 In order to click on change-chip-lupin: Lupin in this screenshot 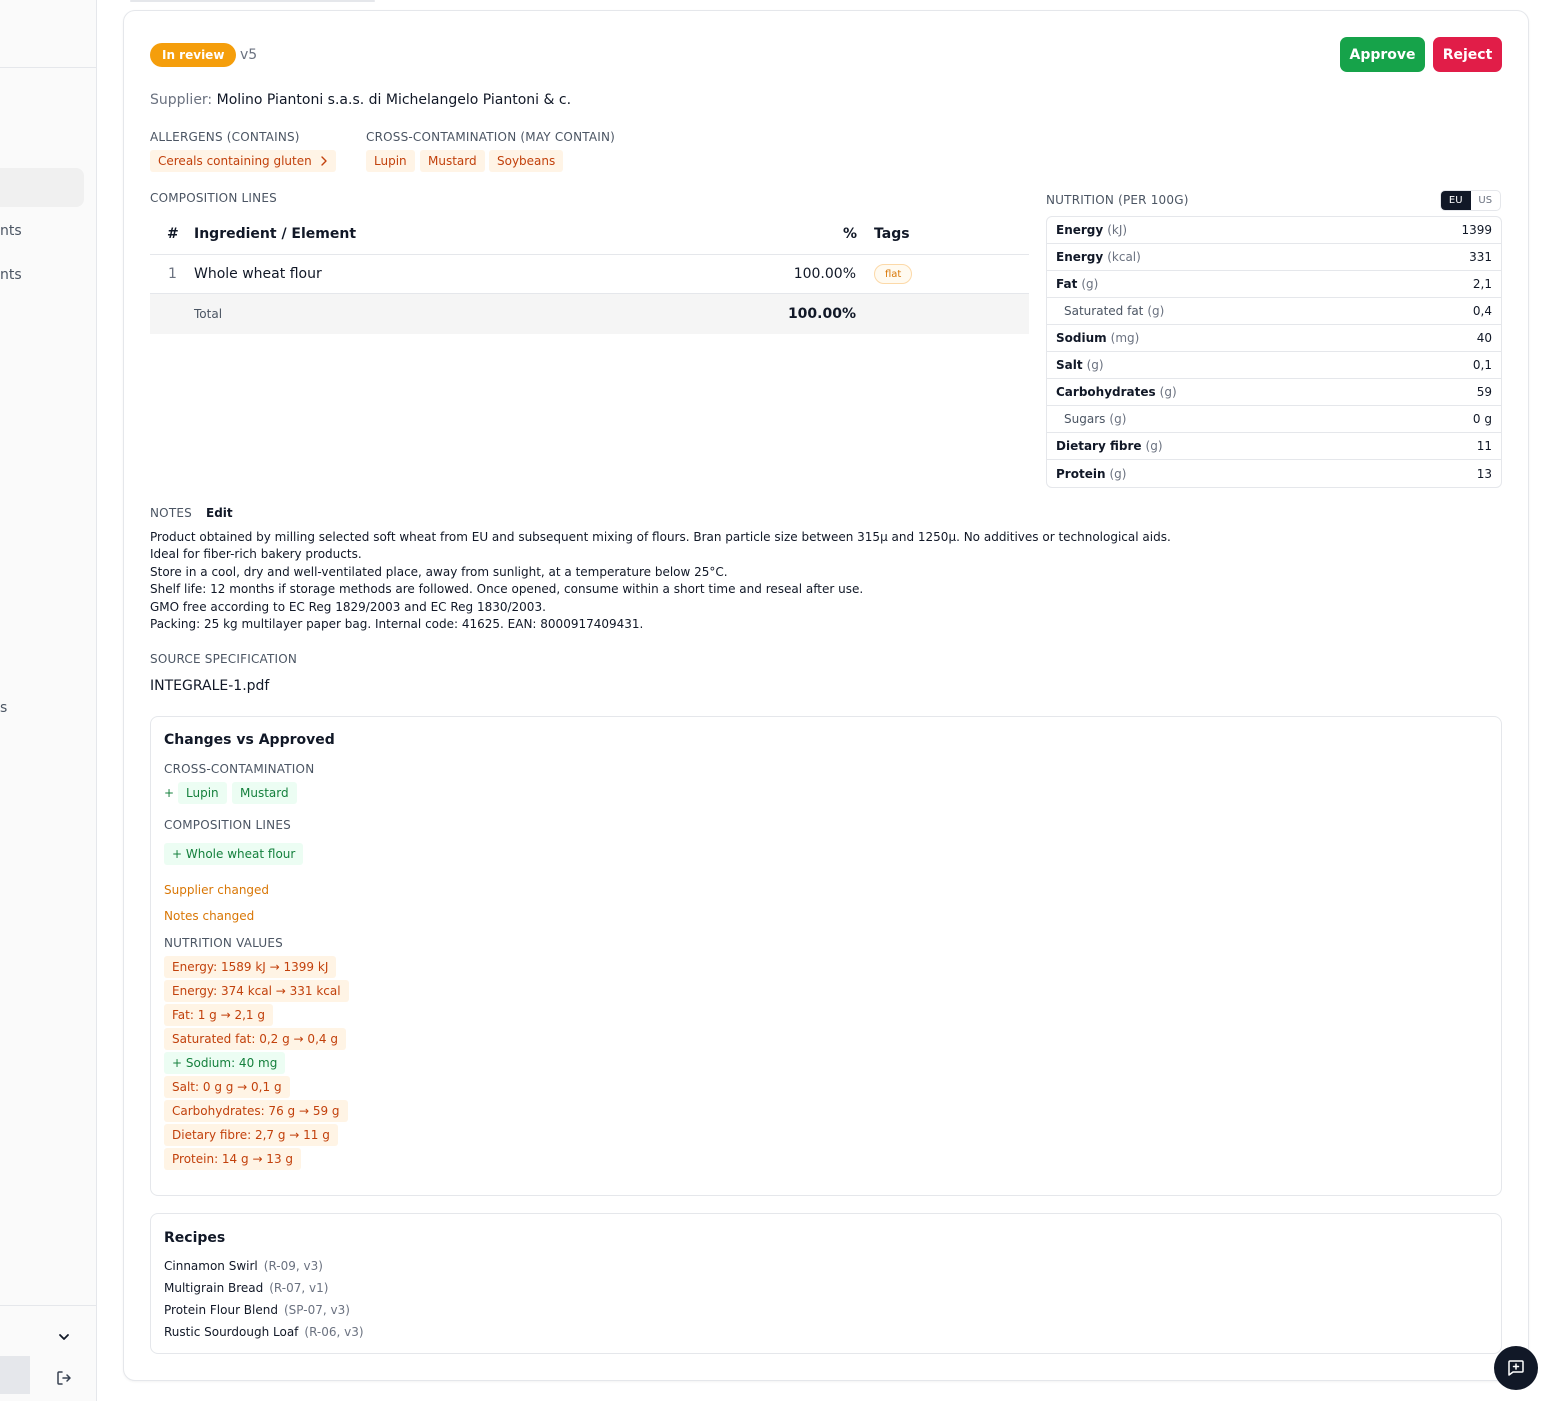, I will do `click(202, 793)`.